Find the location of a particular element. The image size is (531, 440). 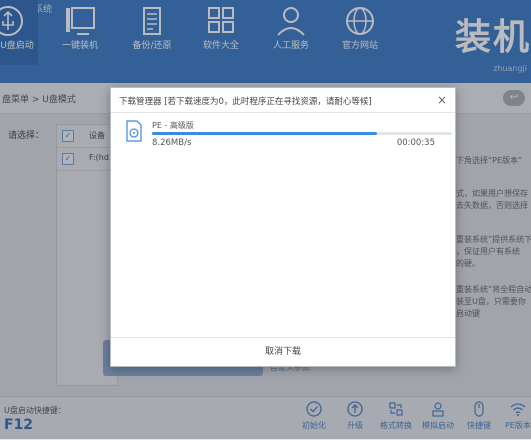

download-progress-fill is located at coordinates (264, 133).